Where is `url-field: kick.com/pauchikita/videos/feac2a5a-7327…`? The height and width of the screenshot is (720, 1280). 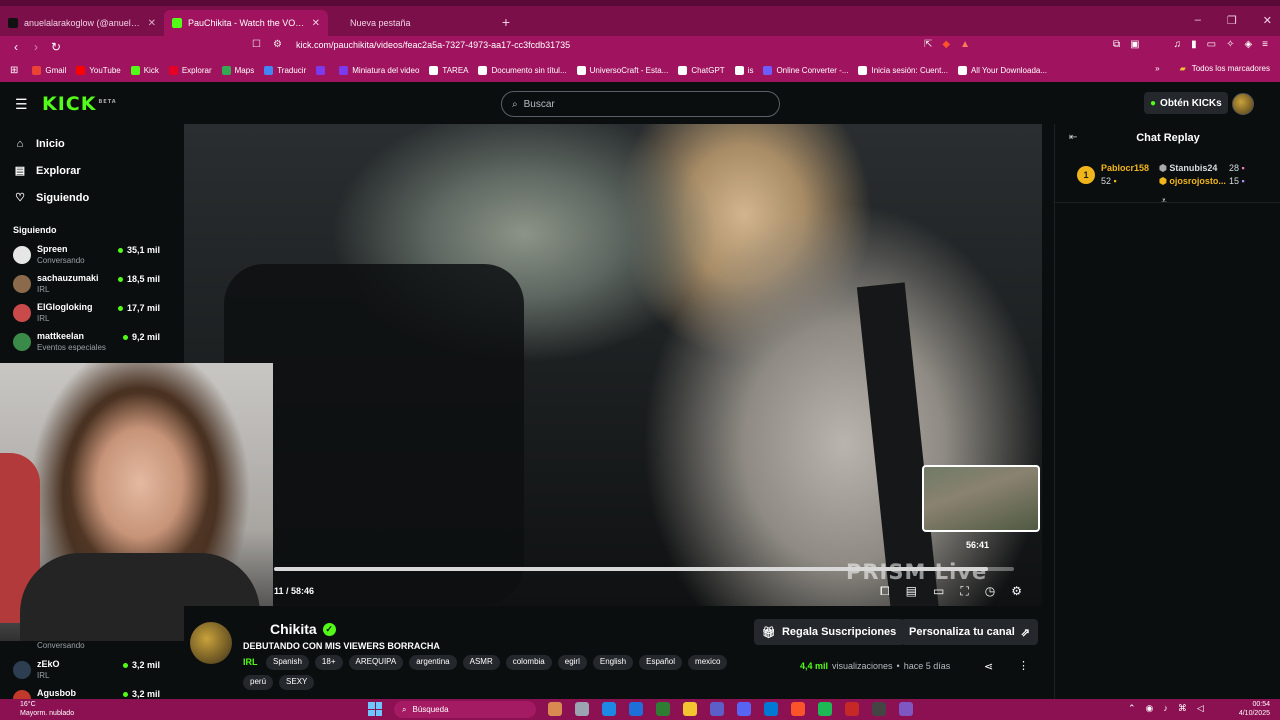
url-field: kick.com/pauchikita/videos/feac2a5a-7327… is located at coordinates (433, 45).